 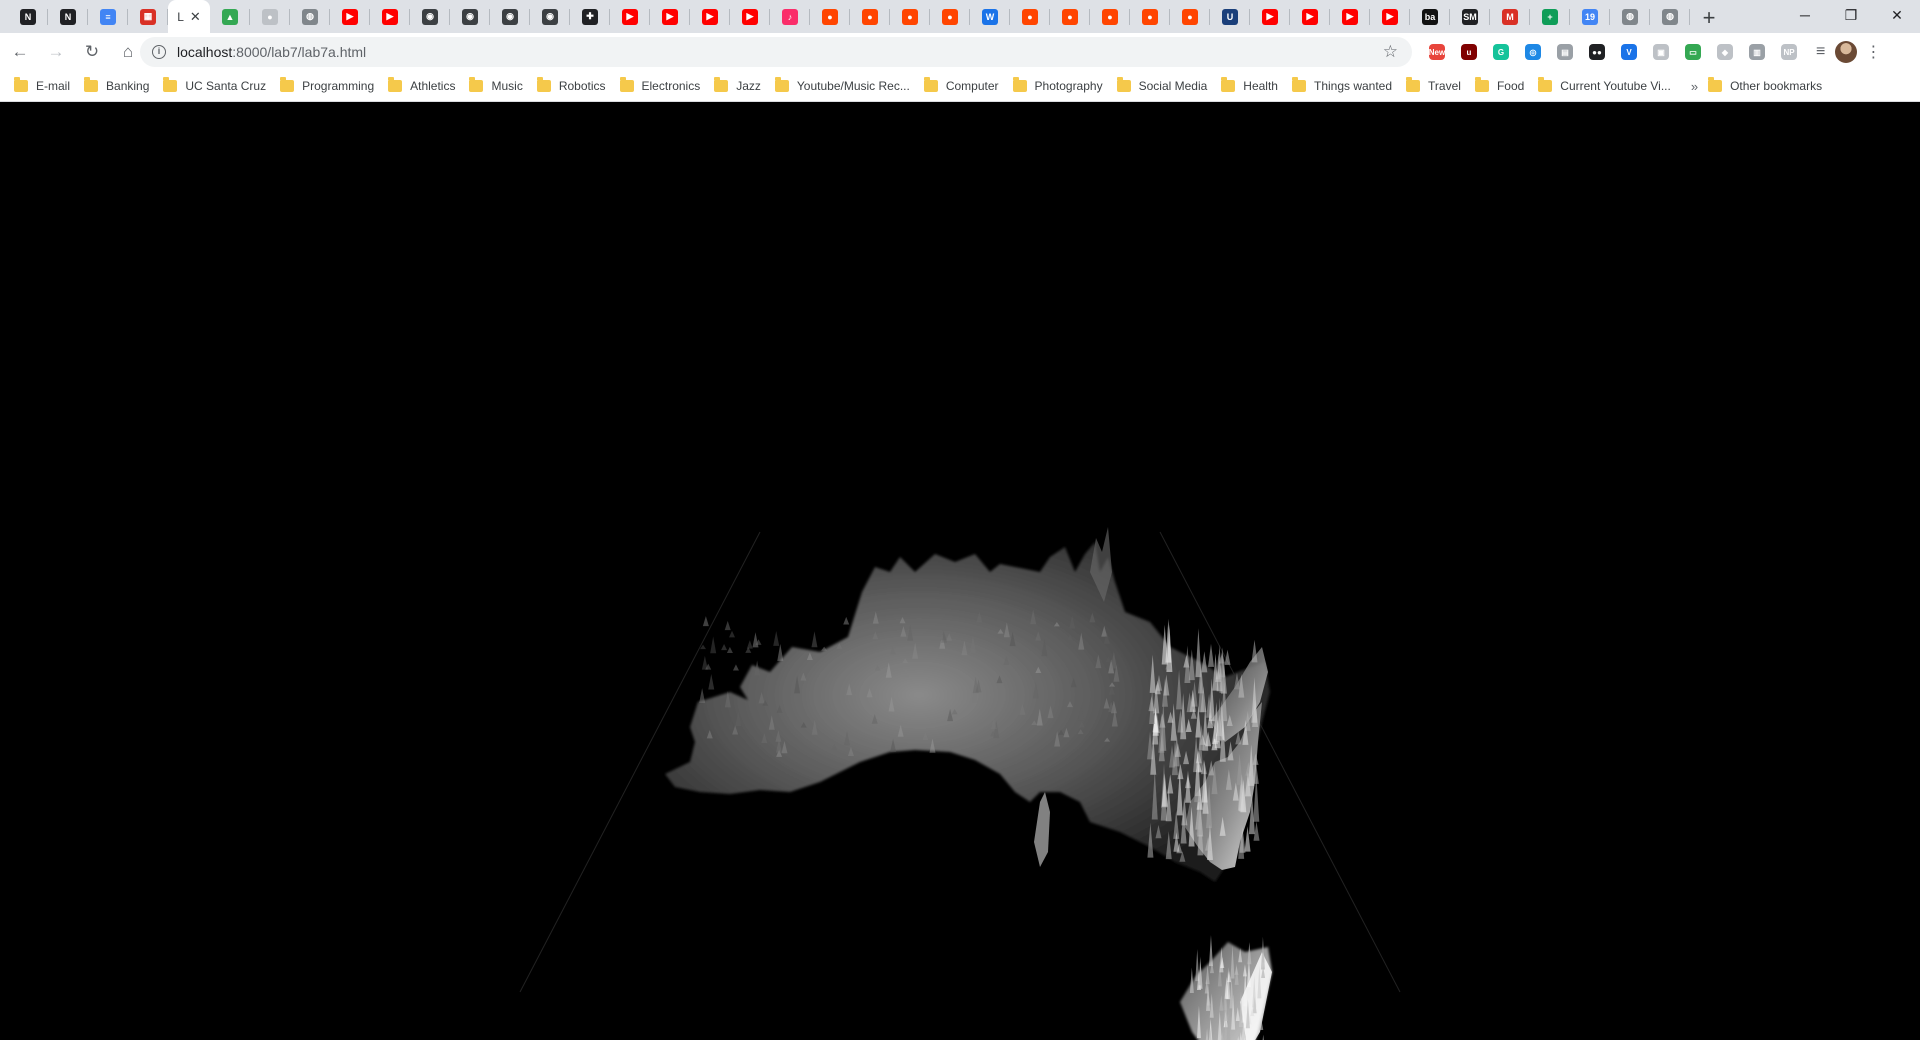 What do you see at coordinates (1661, 52) in the screenshot?
I see `extension-button: ▣` at bounding box center [1661, 52].